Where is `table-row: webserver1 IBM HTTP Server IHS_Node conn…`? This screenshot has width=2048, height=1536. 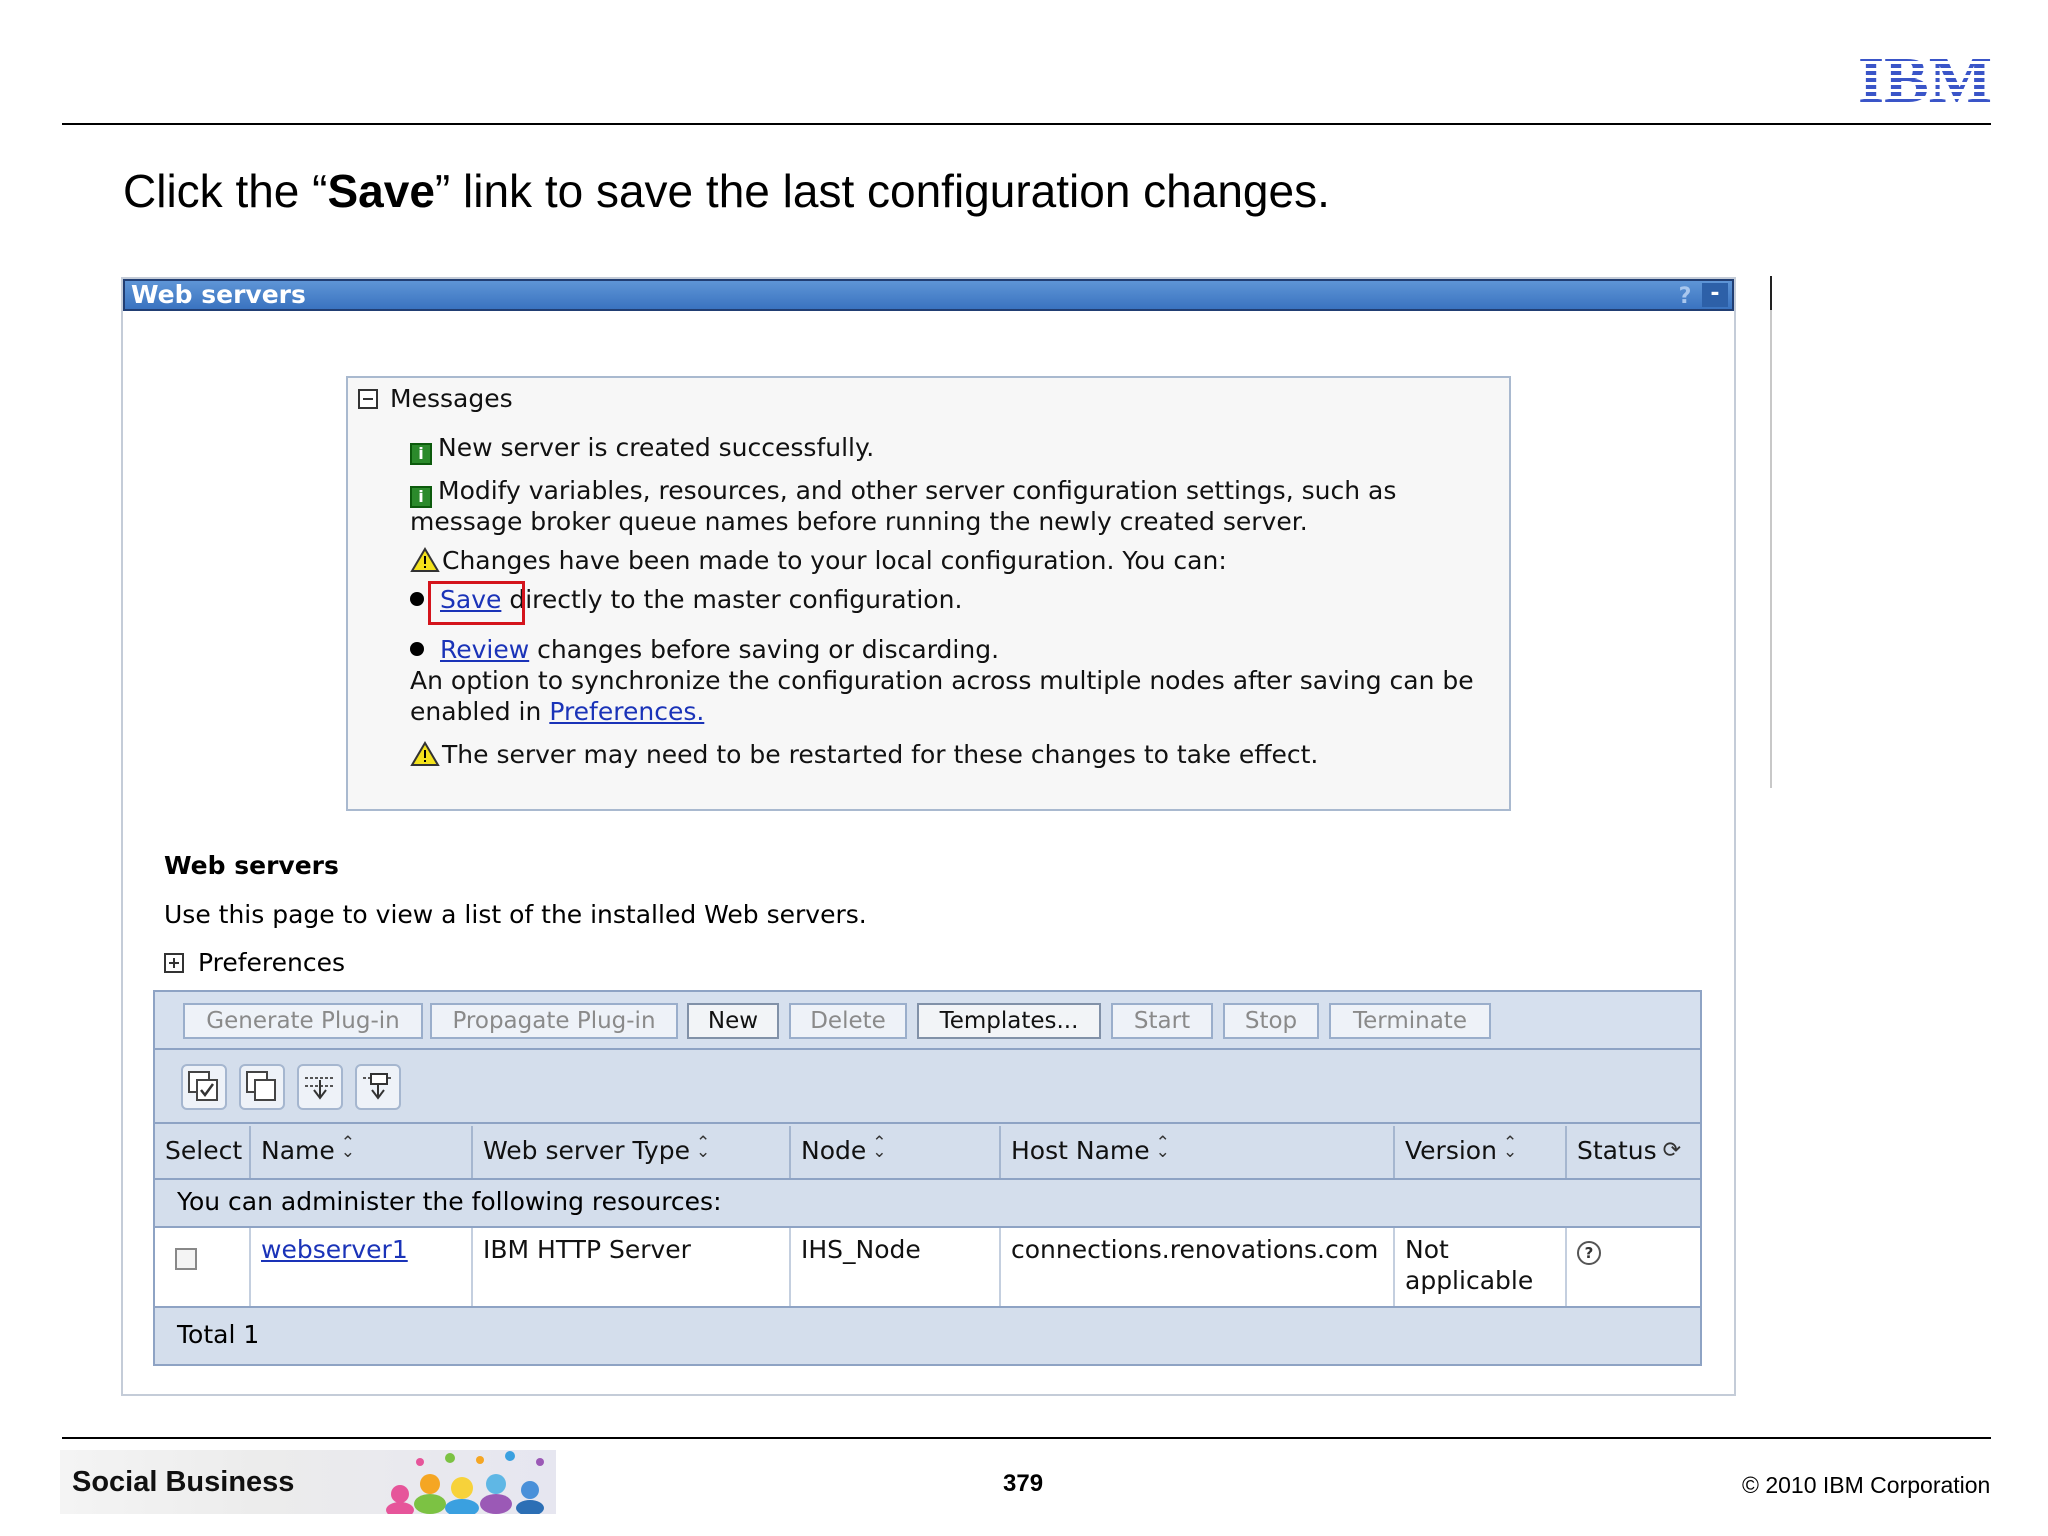 table-row: webserver1 IBM HTTP Server IHS_Node conn… is located at coordinates (927, 1267).